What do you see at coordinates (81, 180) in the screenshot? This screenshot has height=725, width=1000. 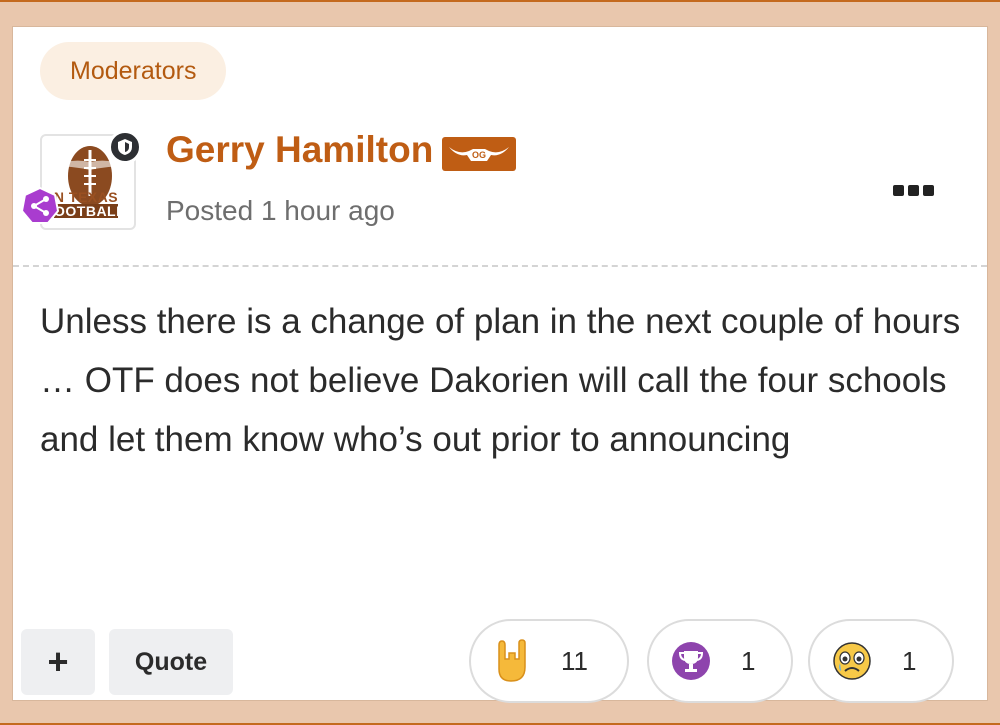 I see `author-avatar-wrap: N TEXAS OOTBALL` at bounding box center [81, 180].